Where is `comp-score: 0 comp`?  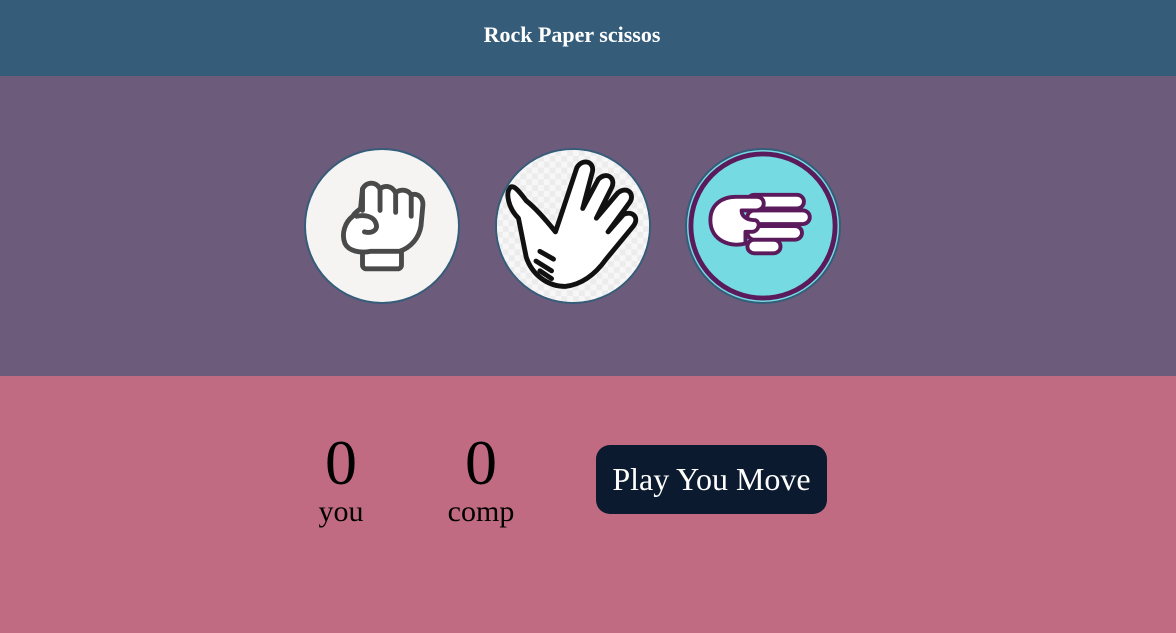
comp-score: 0 comp is located at coordinates (481, 480).